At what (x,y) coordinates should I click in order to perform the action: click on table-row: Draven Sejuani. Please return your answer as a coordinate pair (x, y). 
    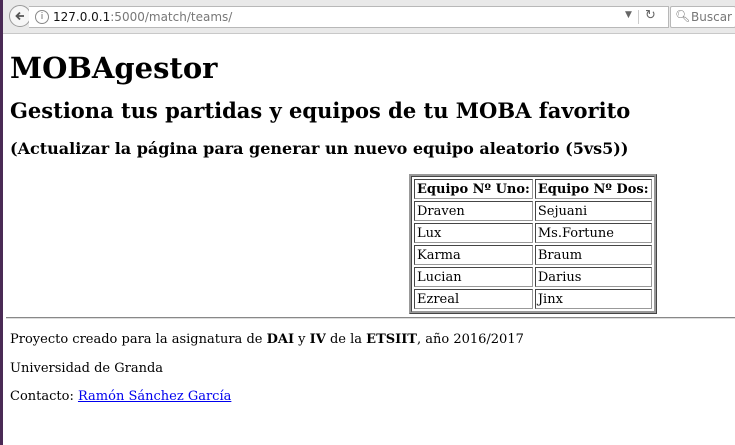
    Looking at the image, I should click on (533, 211).